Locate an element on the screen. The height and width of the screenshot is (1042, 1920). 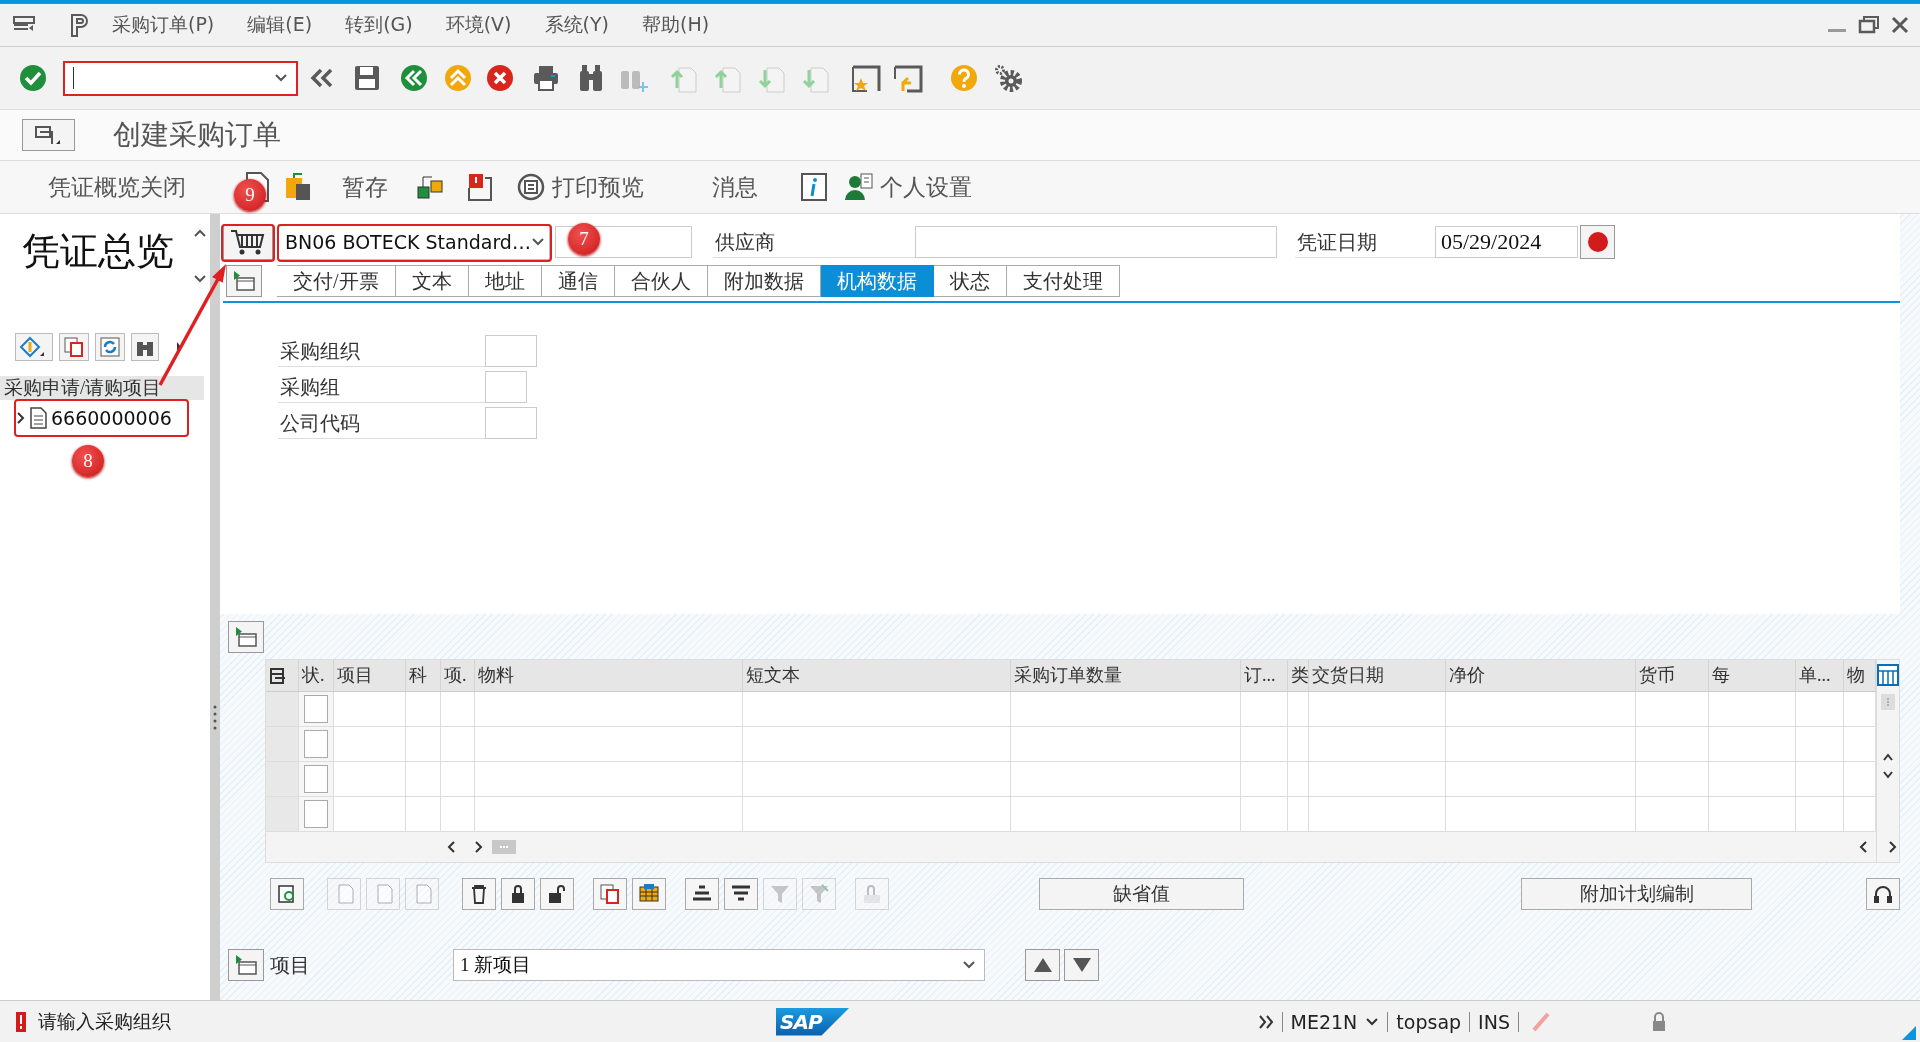
expand-caret-icon is located at coordinates (20, 418).